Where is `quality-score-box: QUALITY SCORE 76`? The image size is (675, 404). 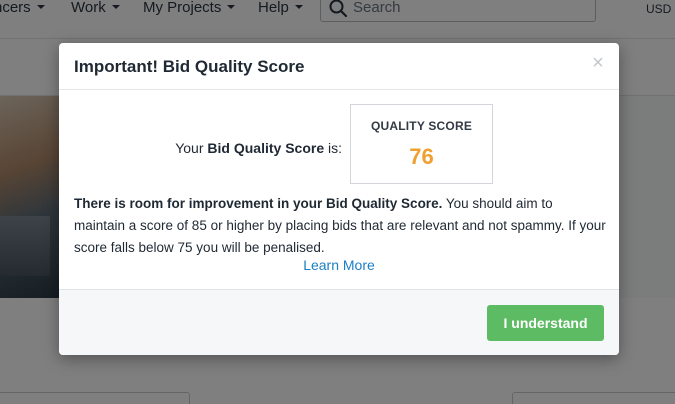
quality-score-box: QUALITY SCORE 76 is located at coordinates (421, 144).